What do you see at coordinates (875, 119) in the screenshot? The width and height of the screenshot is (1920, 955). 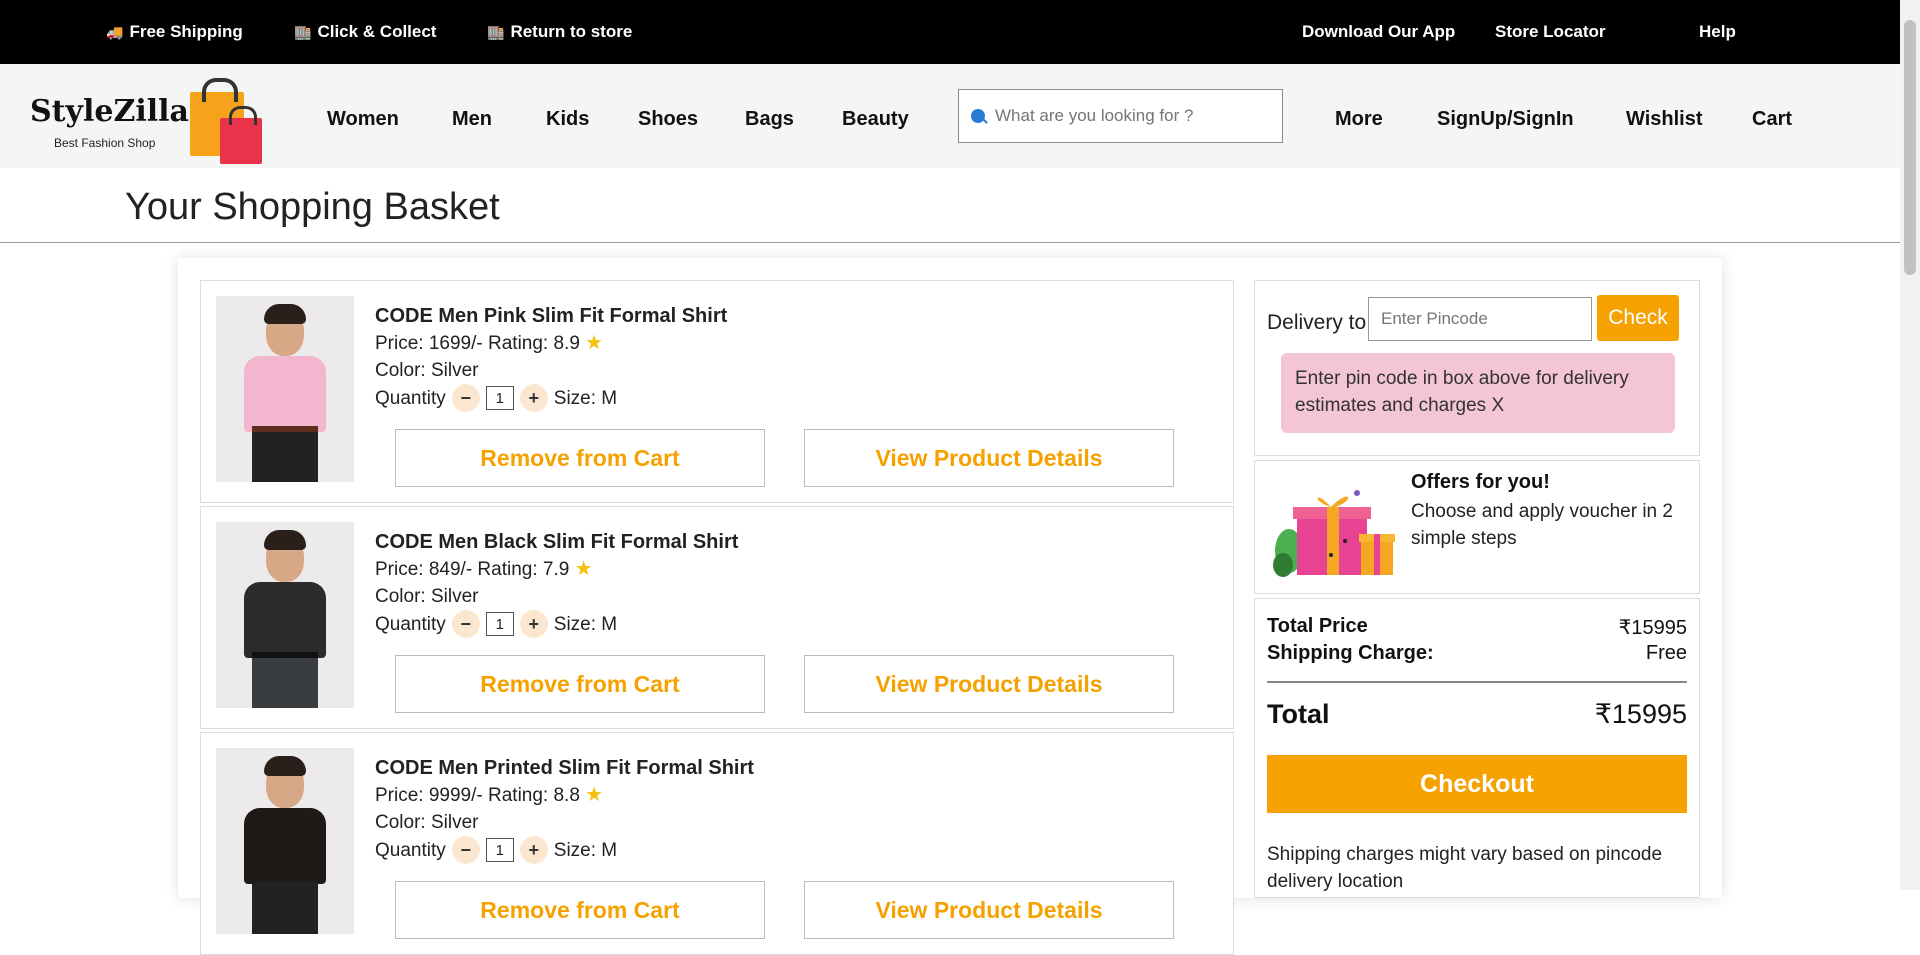 I see `nav-beauty: Beauty` at bounding box center [875, 119].